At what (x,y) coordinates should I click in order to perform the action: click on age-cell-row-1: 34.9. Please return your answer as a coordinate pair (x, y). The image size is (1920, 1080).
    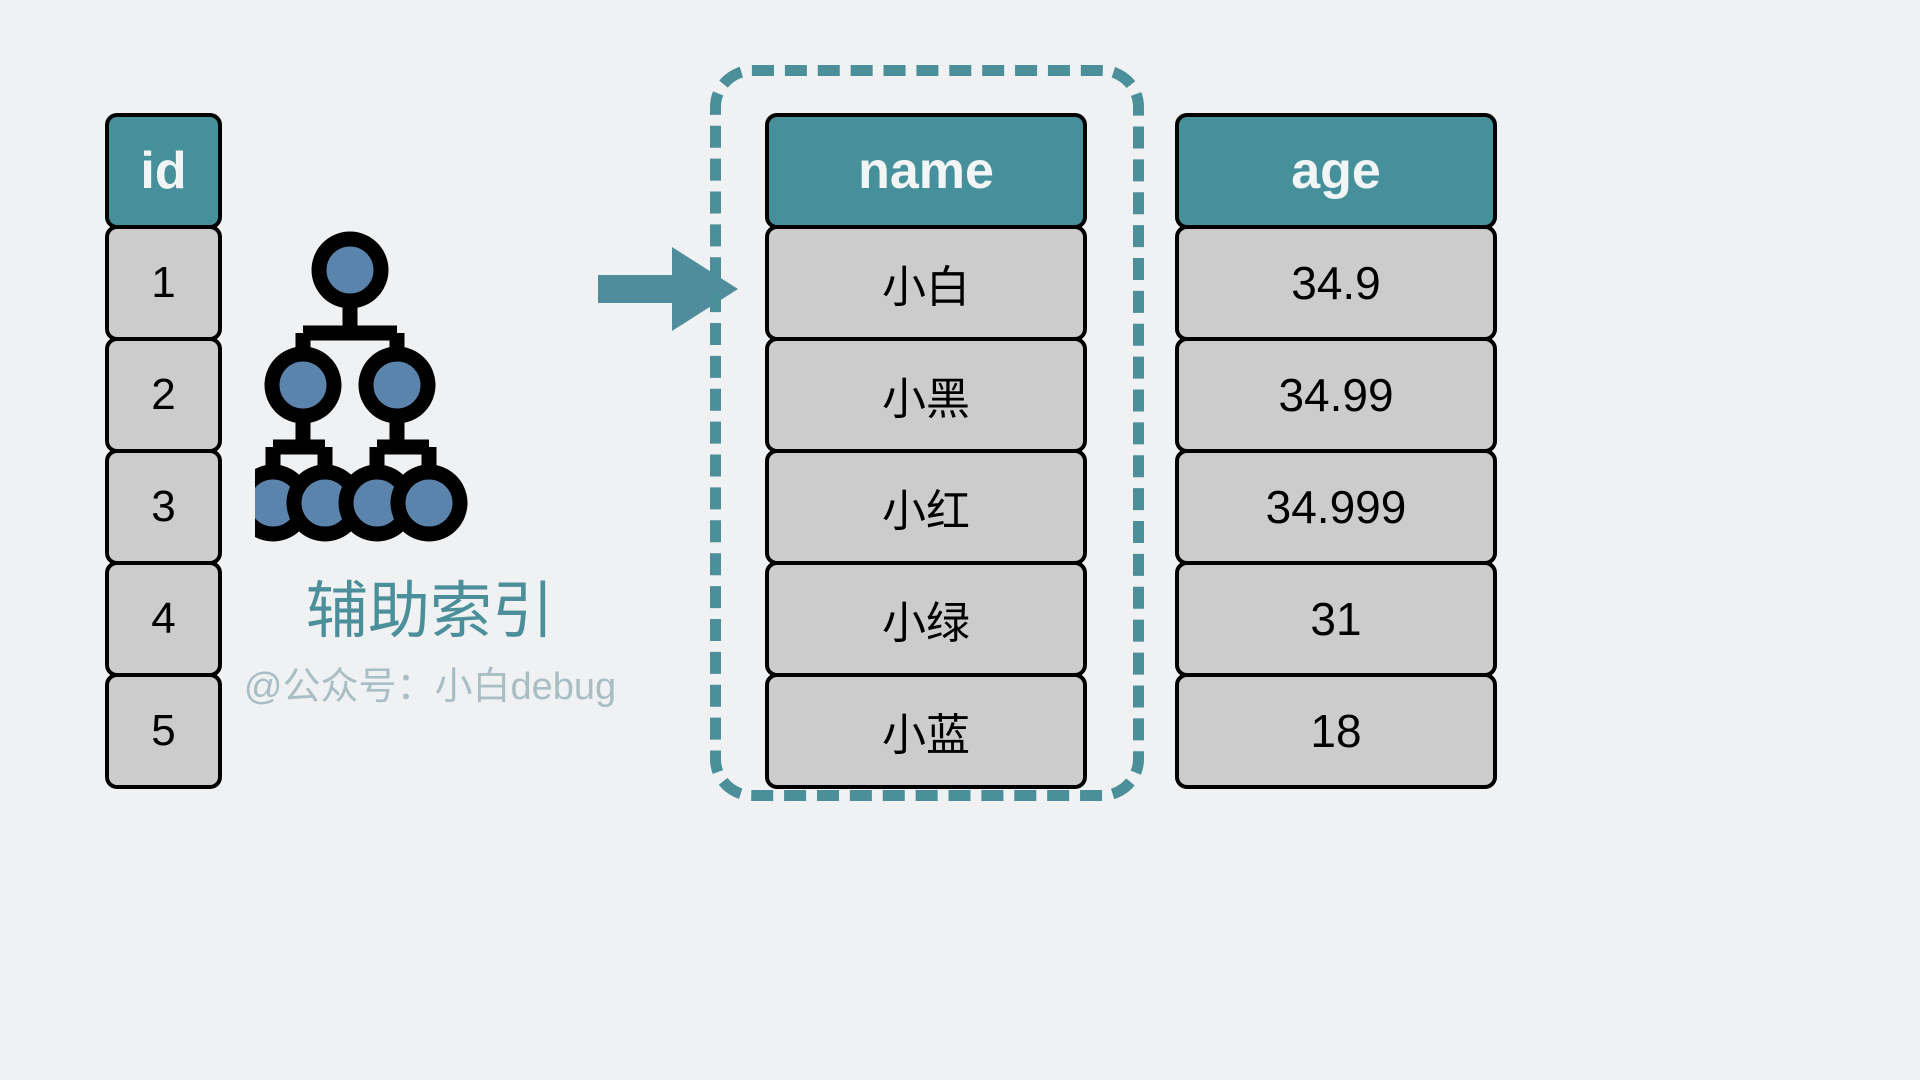
    Looking at the image, I should click on (1336, 283).